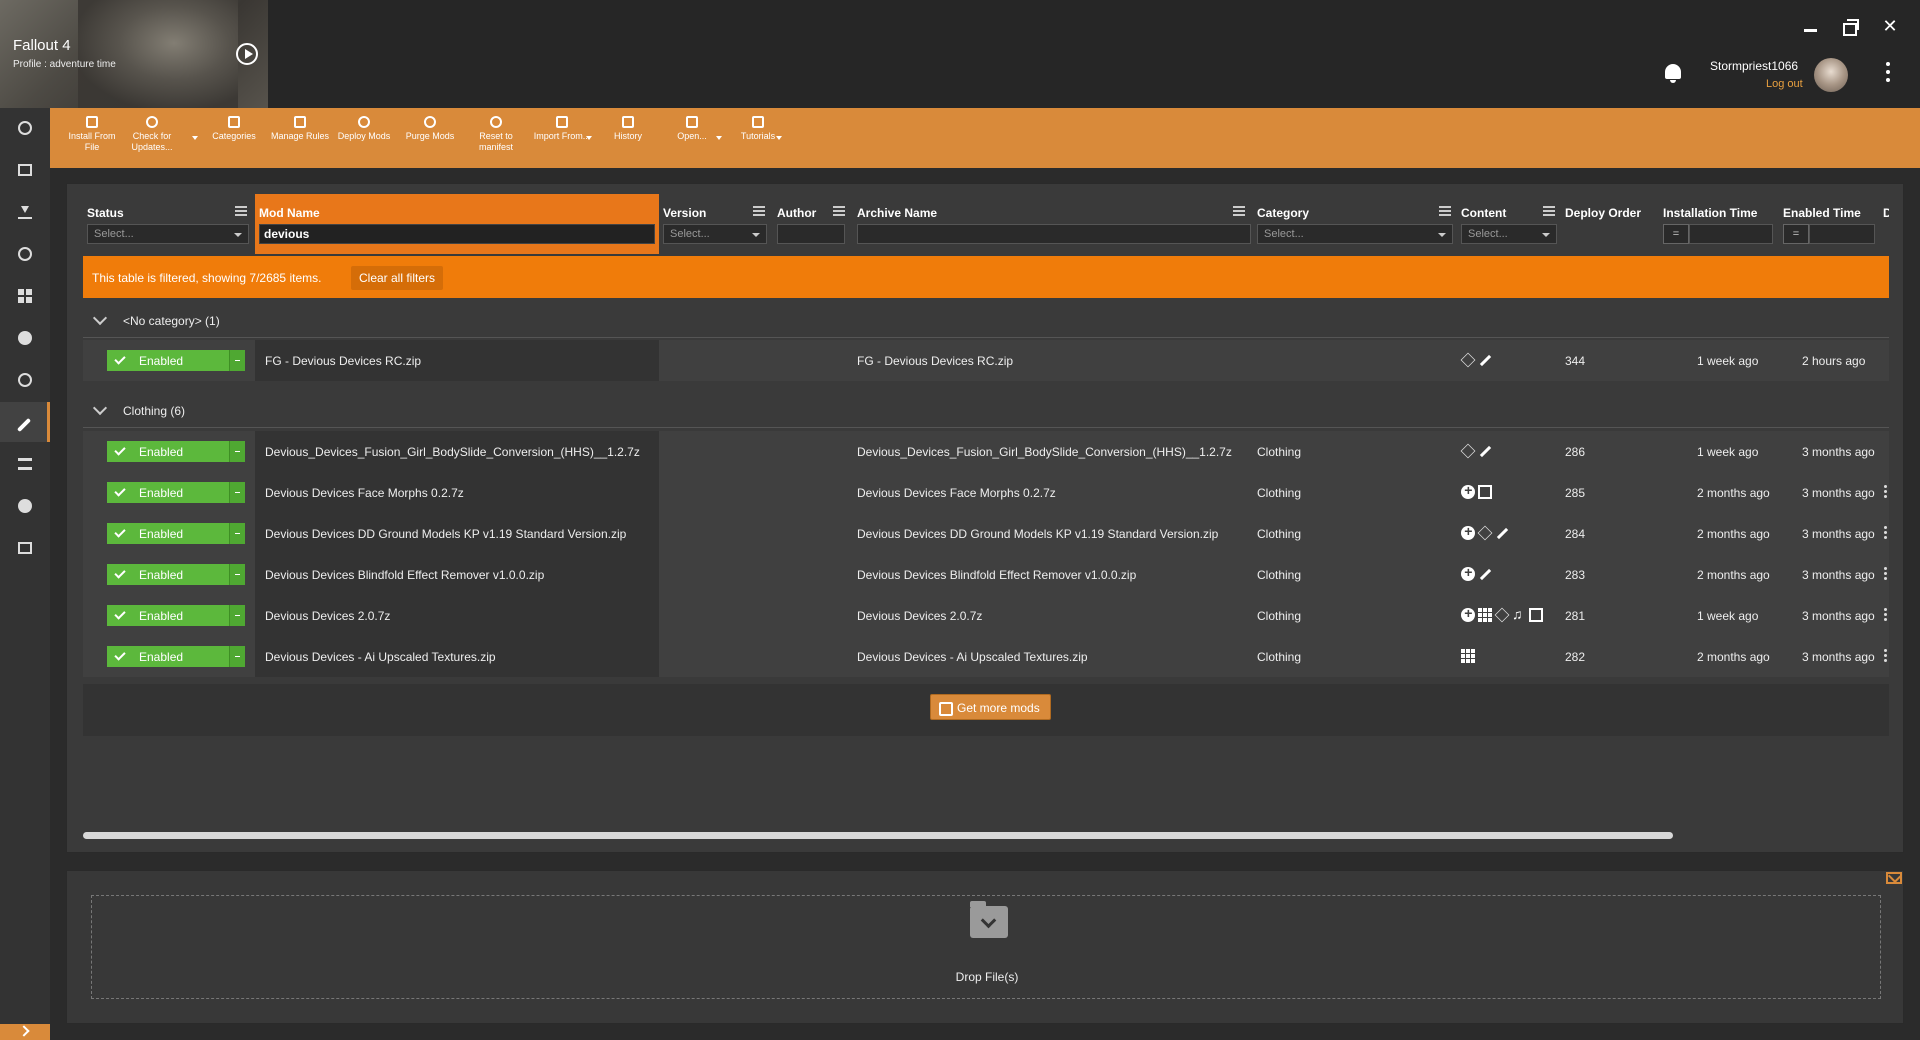 This screenshot has width=1920, height=1040. I want to click on column-archive-name: Archive Name, so click(1053, 224).